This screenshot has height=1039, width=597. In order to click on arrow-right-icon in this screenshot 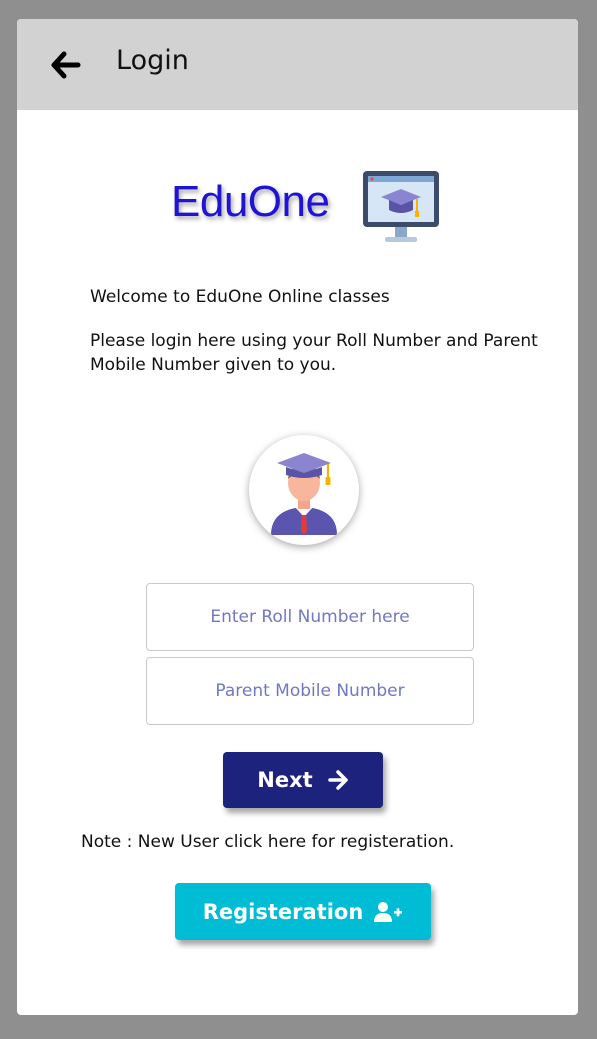, I will do `click(337, 780)`.